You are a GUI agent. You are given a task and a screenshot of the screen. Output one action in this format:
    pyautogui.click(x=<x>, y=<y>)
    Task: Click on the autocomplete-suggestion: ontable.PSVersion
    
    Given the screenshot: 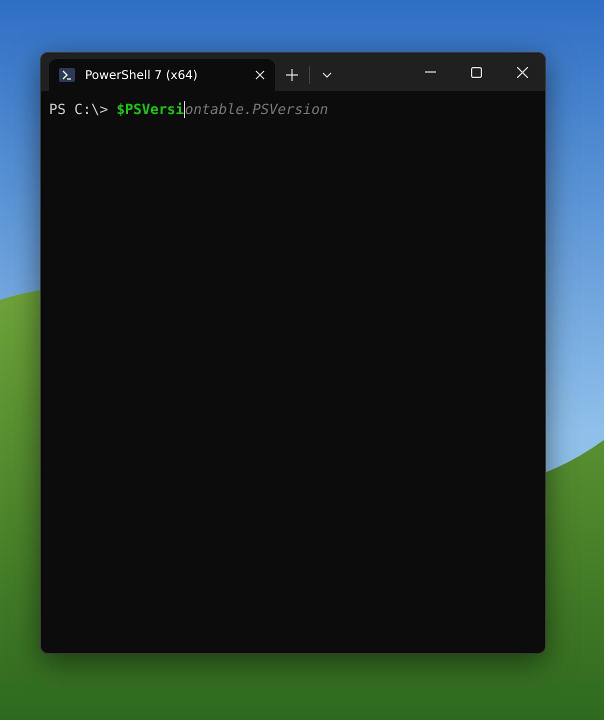 What is the action you would take?
    pyautogui.click(x=256, y=110)
    